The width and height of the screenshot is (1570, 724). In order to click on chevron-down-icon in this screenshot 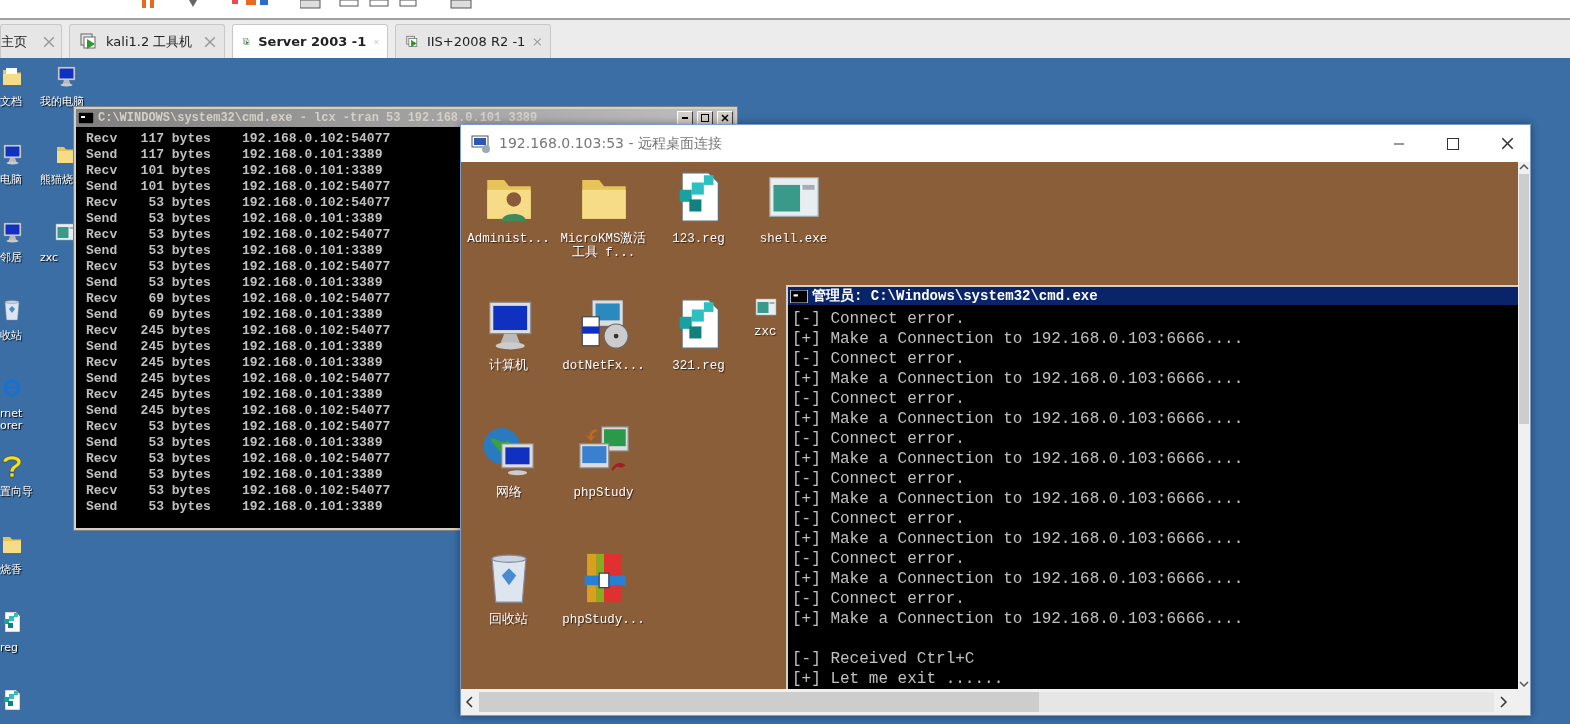, I will do `click(1524, 684)`.